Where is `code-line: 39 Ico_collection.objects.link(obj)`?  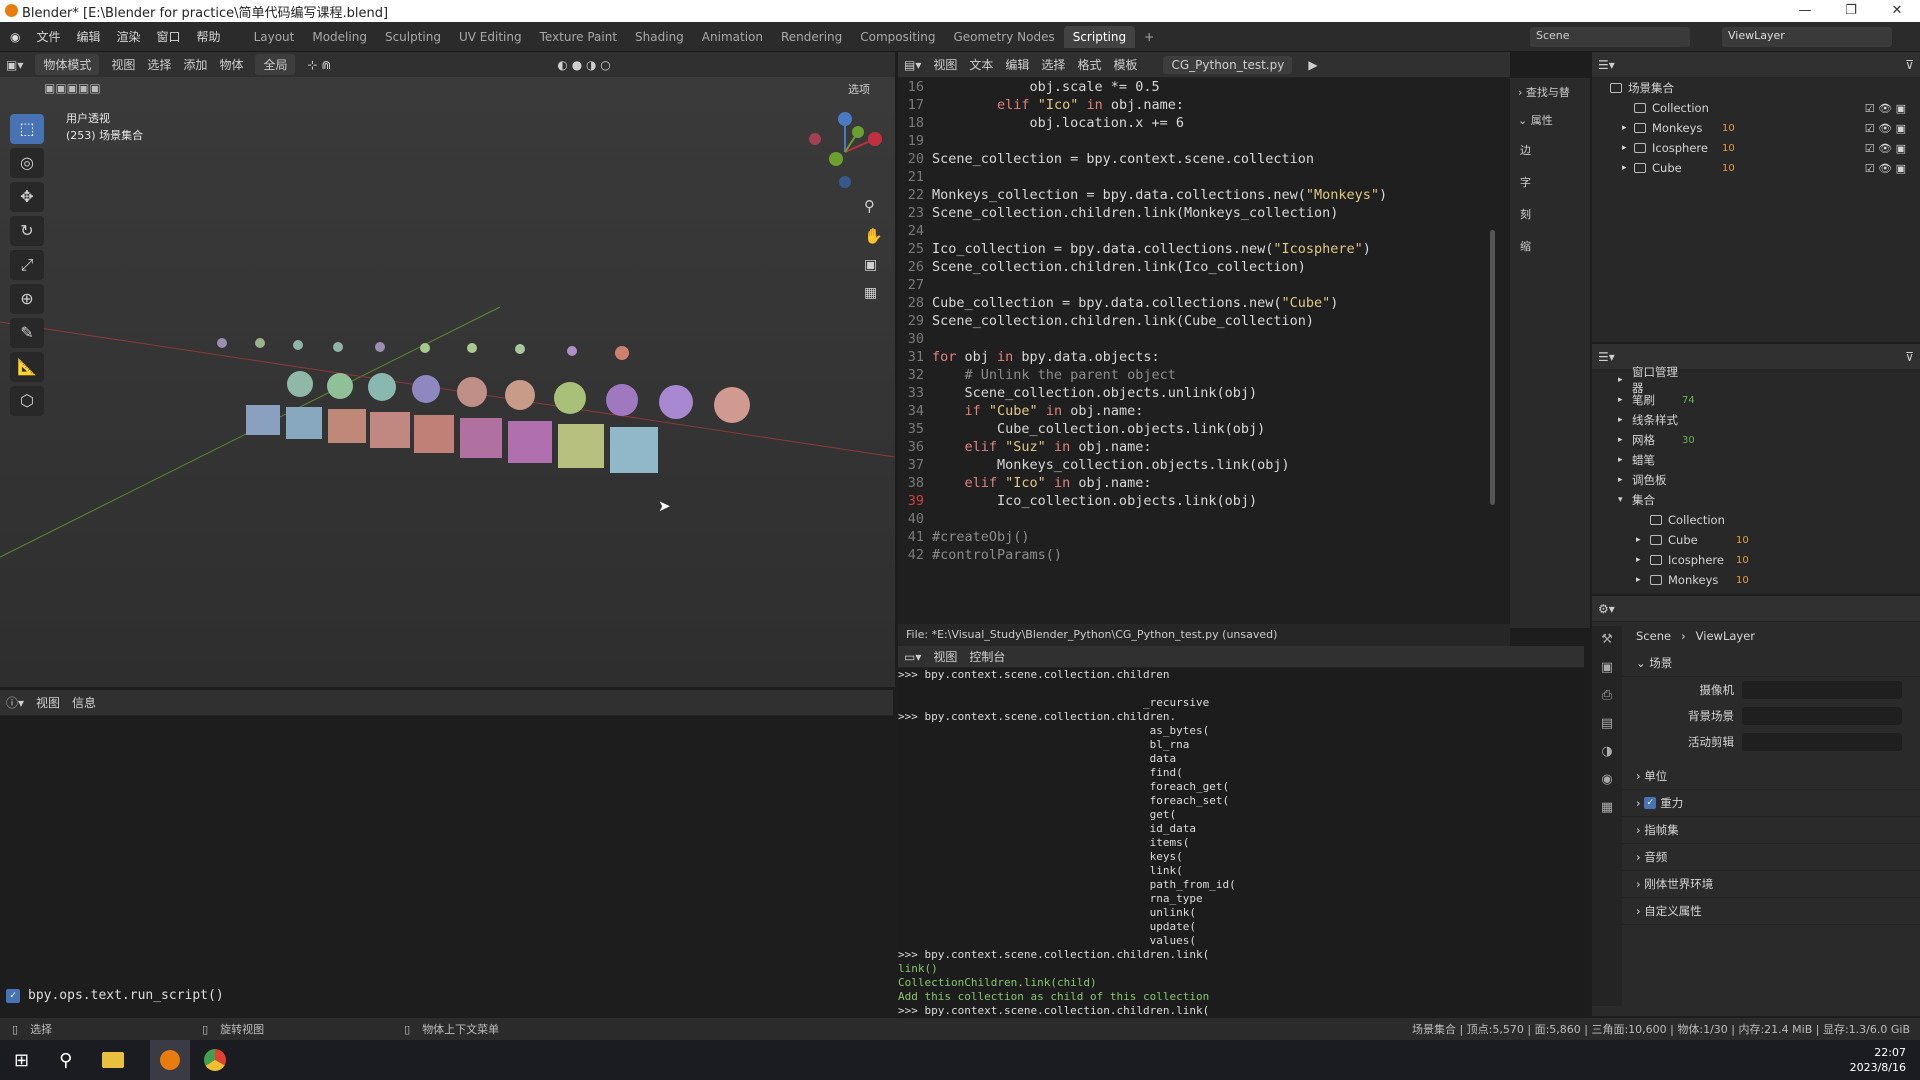
code-line: 39 Ico_collection.objects.link(obj) is located at coordinates (1198, 501).